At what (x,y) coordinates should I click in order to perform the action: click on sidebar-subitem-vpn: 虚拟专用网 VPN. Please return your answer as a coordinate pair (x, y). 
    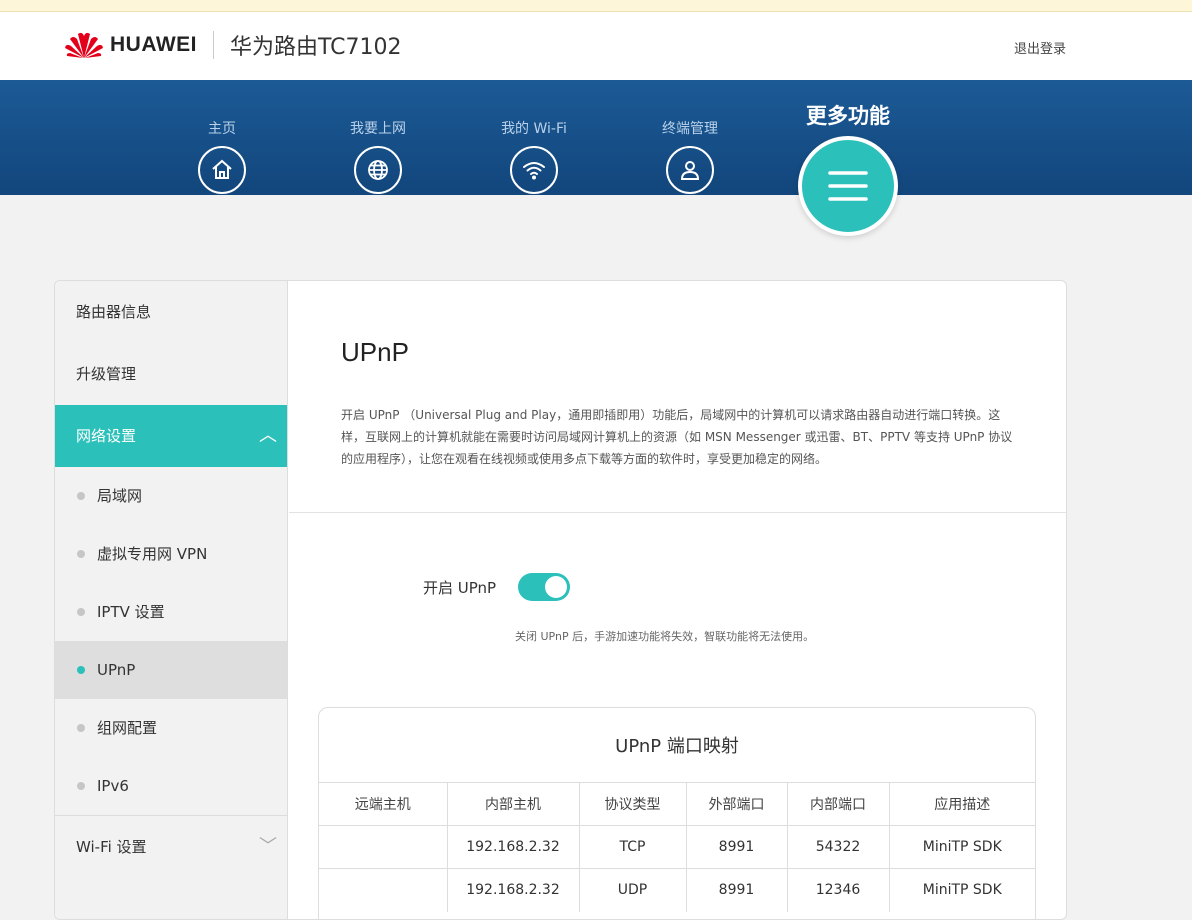
    Looking at the image, I should click on (171, 554).